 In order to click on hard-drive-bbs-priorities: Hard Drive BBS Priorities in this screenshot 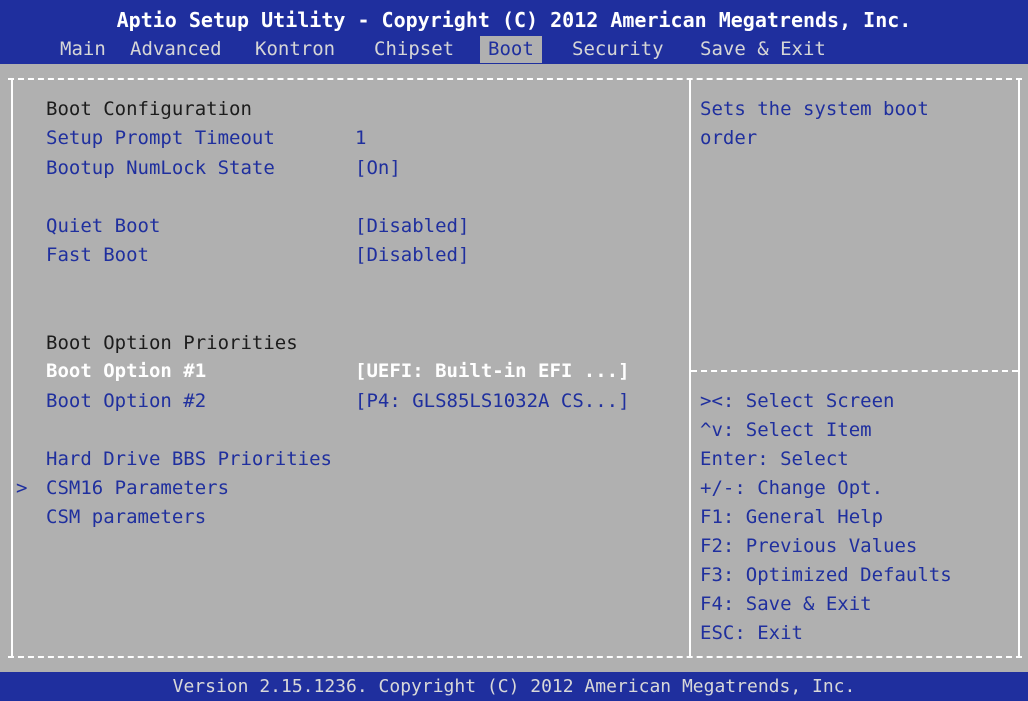, I will do `click(189, 459)`.